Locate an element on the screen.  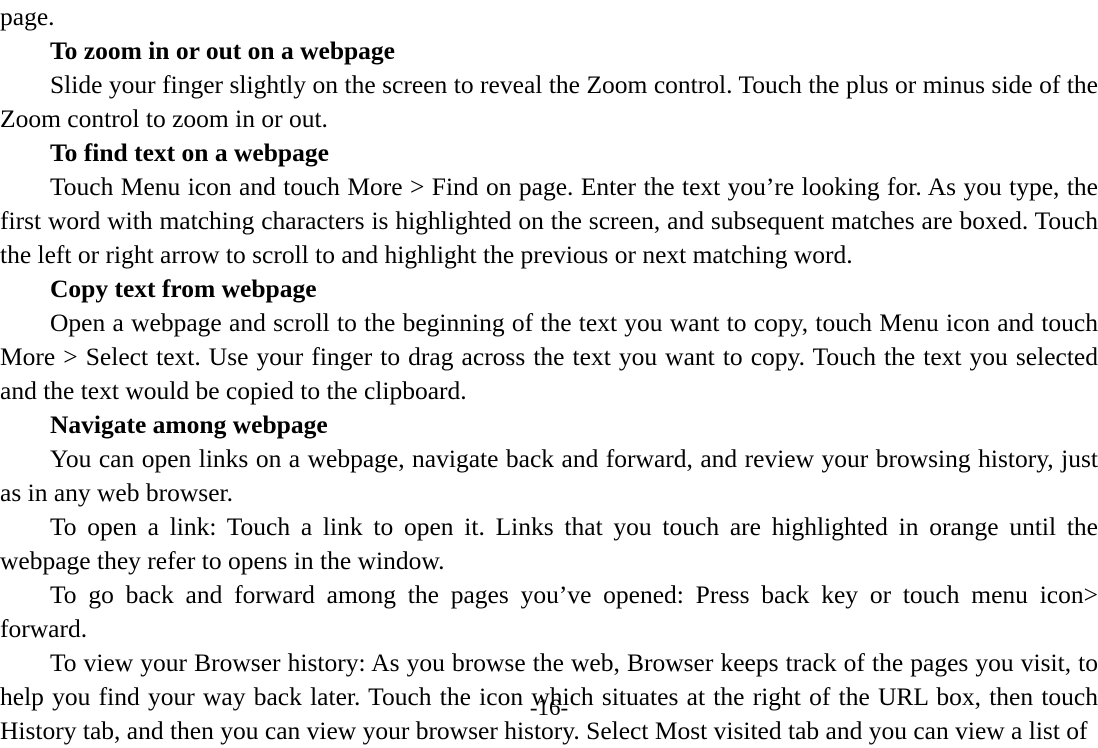
heading-find-text: To find text on a webpage is located at coordinates (189, 152).